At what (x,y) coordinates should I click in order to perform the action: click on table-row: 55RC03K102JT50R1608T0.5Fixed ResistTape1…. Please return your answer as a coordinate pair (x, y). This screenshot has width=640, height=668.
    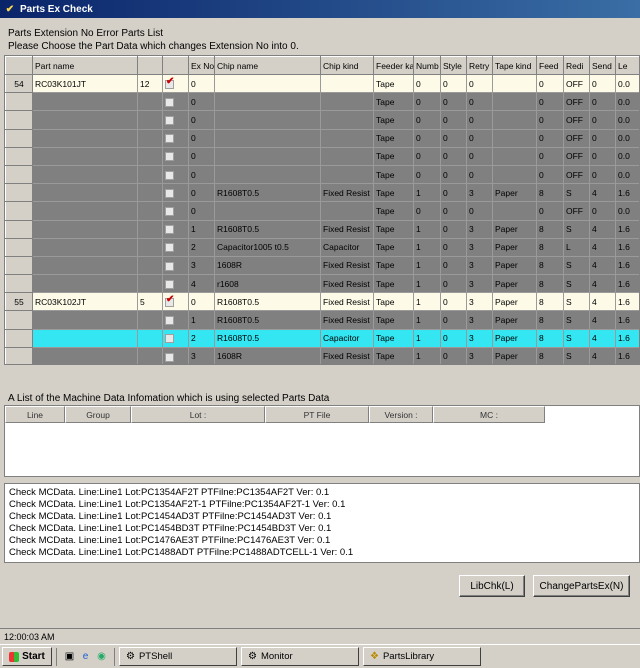
    Looking at the image, I should click on (322, 302).